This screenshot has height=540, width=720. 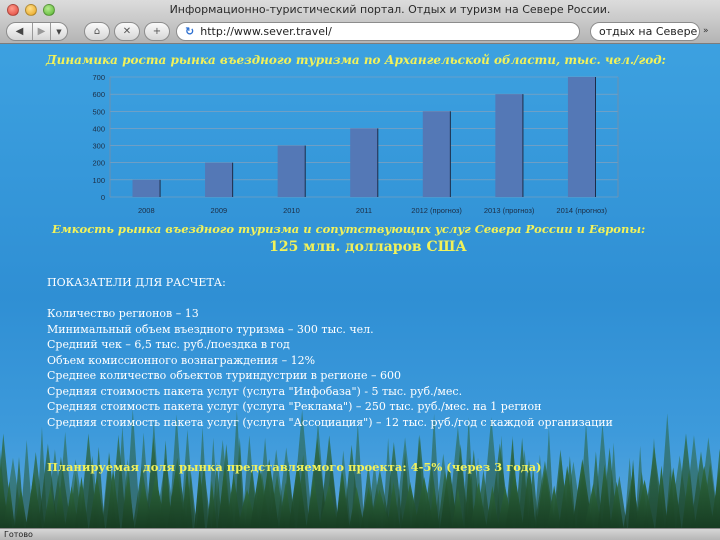 I want to click on x-tick-label: 2013 (прогноз), so click(x=509, y=210).